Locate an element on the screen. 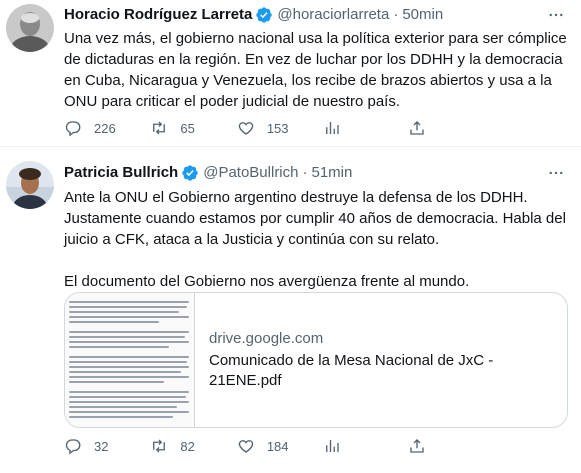  tweet-actions: 226 65 153 is located at coordinates (279, 128).